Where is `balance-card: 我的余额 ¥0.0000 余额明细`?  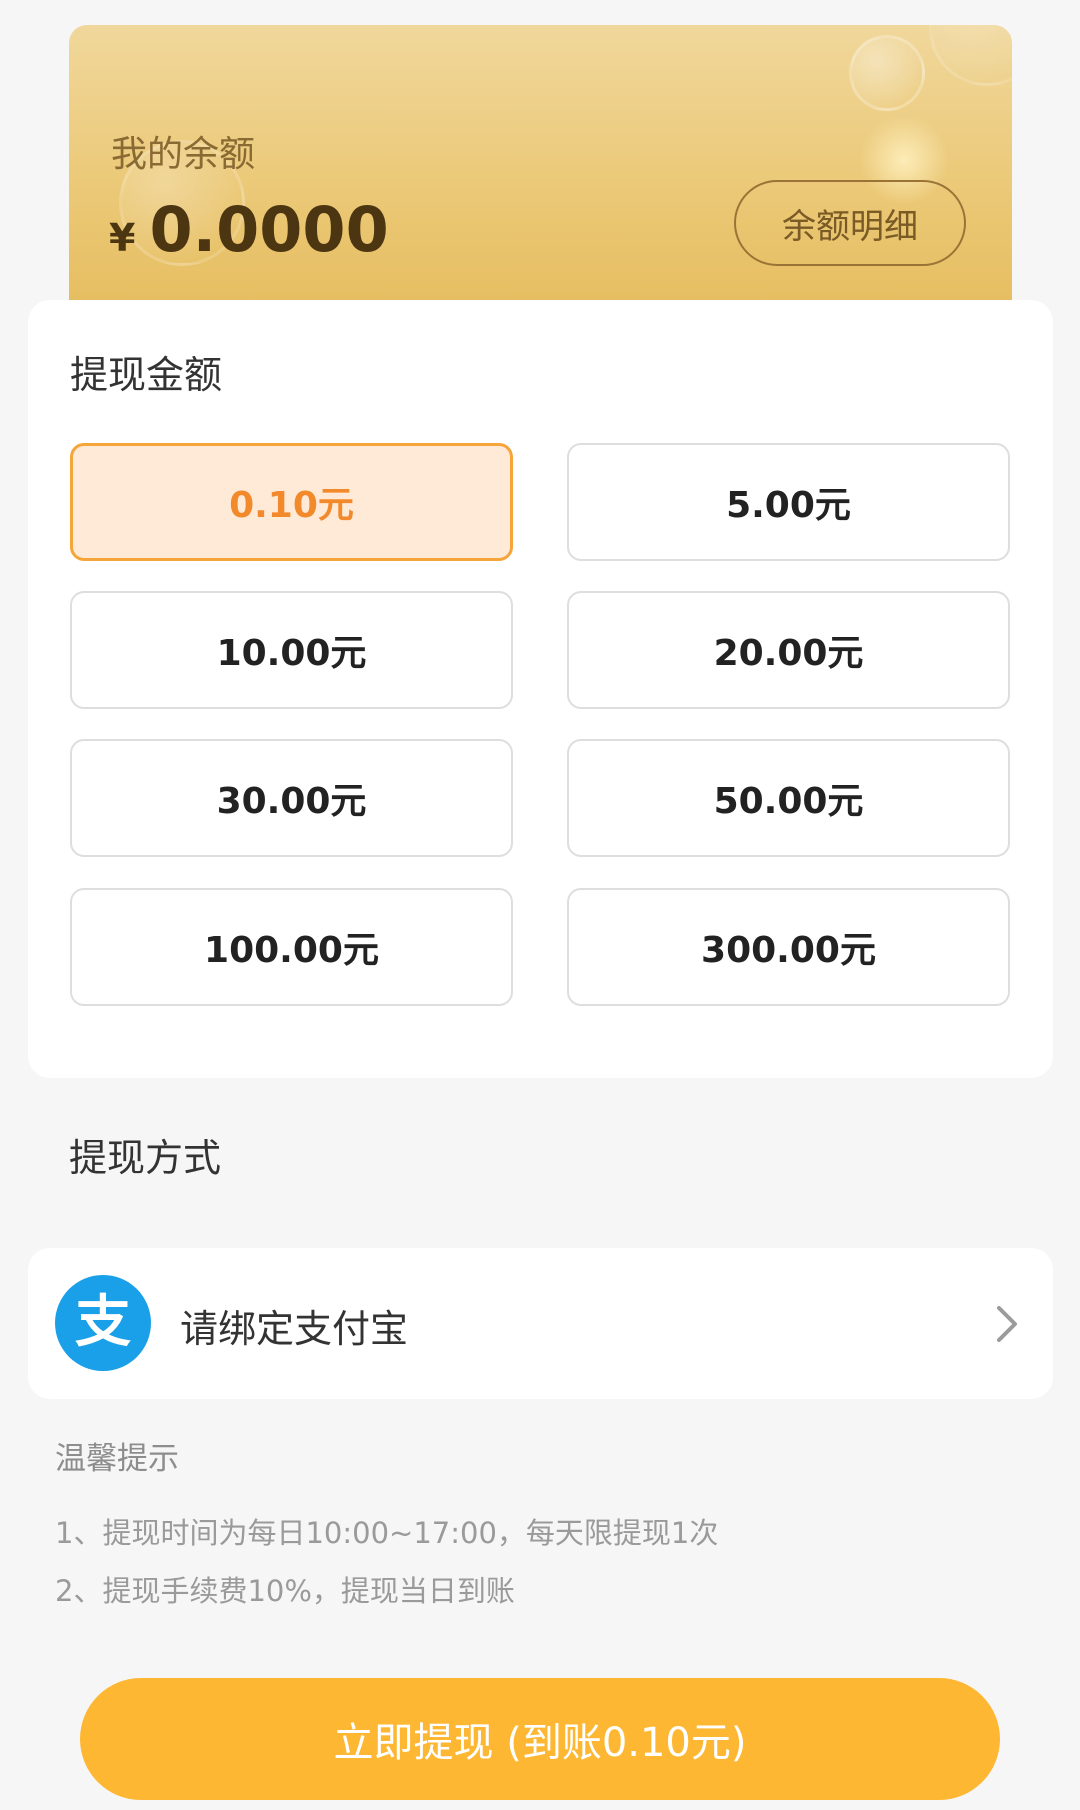
balance-card: 我的余额 ¥0.0000 余额明细 is located at coordinates (540, 170).